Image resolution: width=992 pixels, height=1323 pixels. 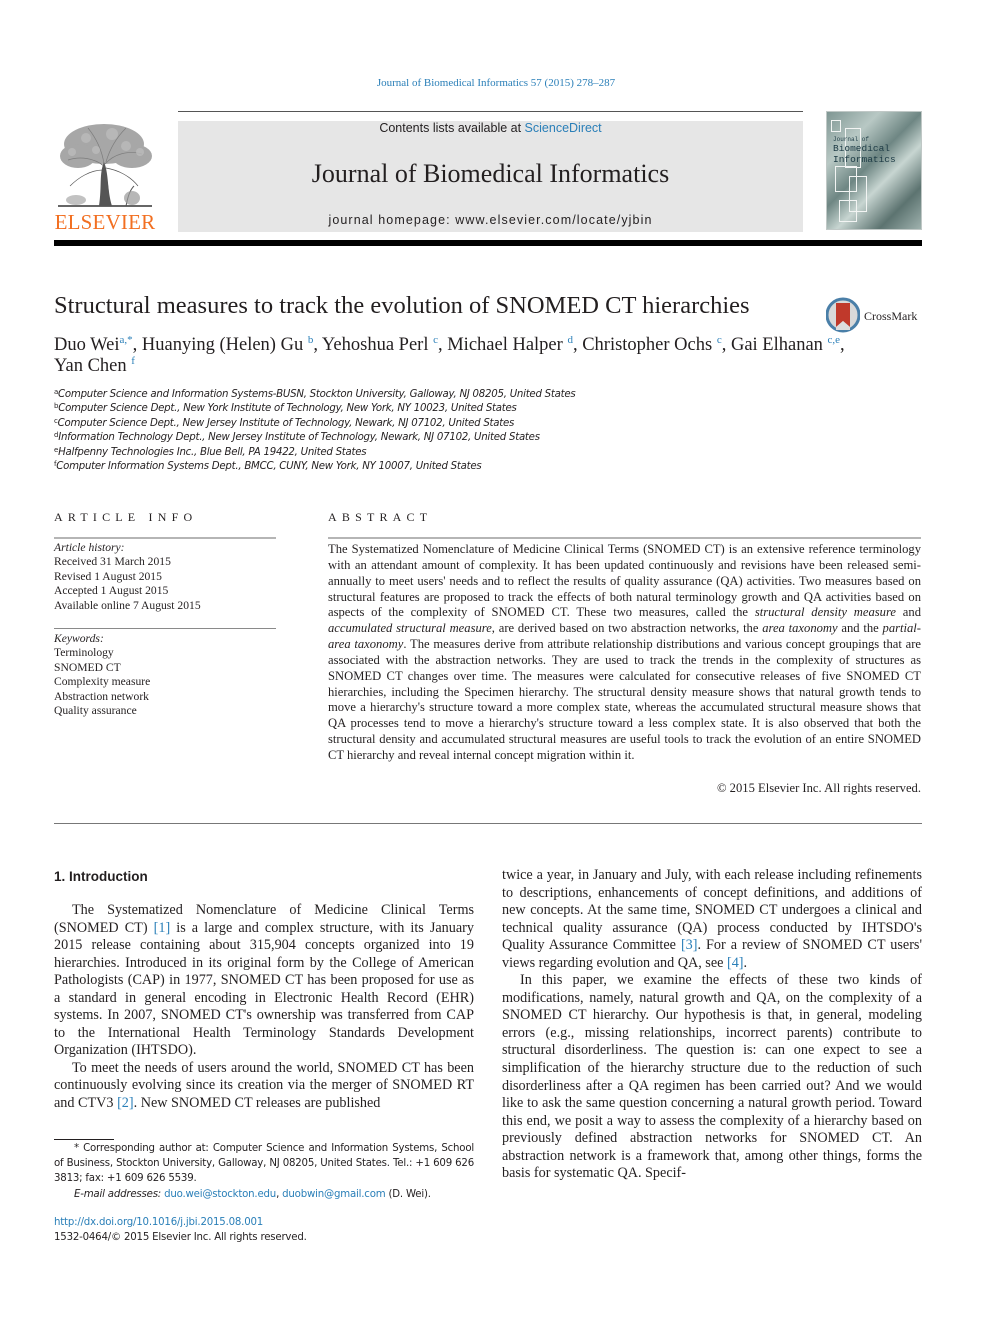 What do you see at coordinates (452, 128) in the screenshot?
I see `contents-prefix: Contents lists available at` at bounding box center [452, 128].